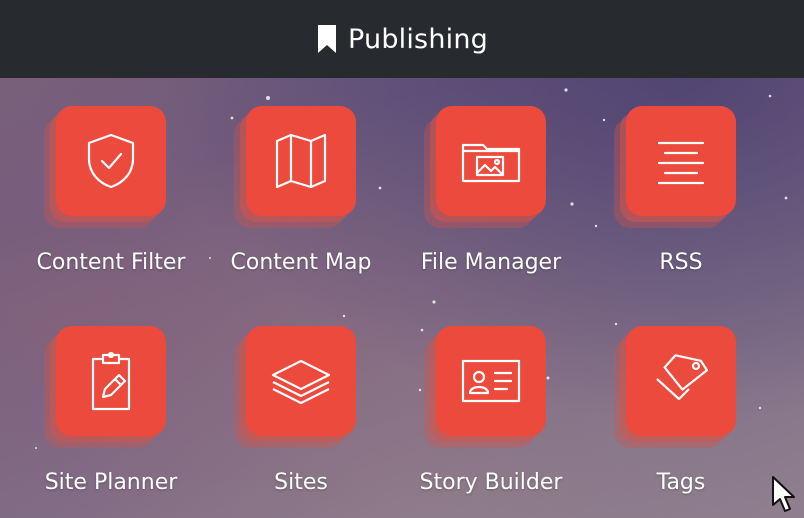  I want to click on app-sites: Sites, so click(301, 398).